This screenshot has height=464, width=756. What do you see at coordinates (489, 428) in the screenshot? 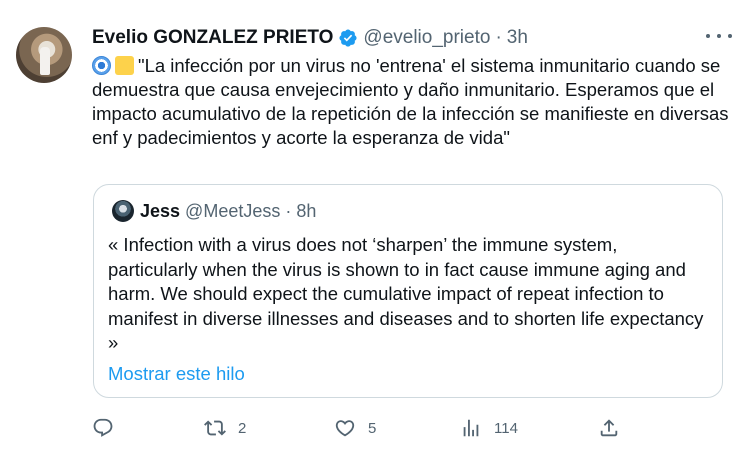
I see `views-button: 114` at bounding box center [489, 428].